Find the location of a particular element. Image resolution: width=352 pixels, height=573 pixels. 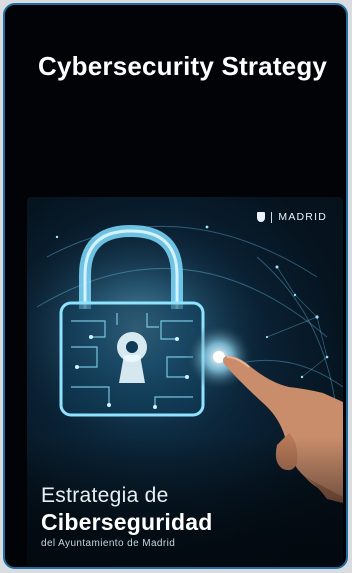

cover-title-line1: Estrategia de is located at coordinates (105, 495).